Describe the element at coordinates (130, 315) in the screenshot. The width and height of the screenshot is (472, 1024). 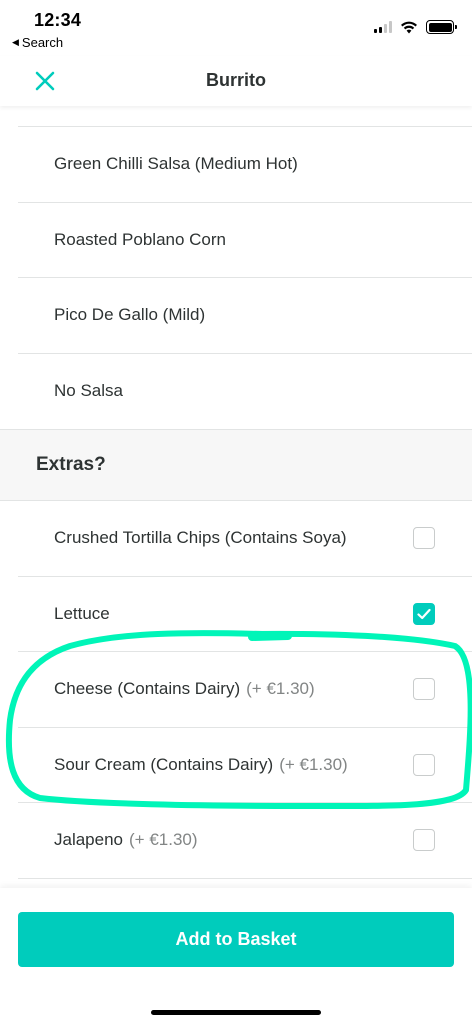
I see `option-label: Pico De Gallo (Mild)` at that location.